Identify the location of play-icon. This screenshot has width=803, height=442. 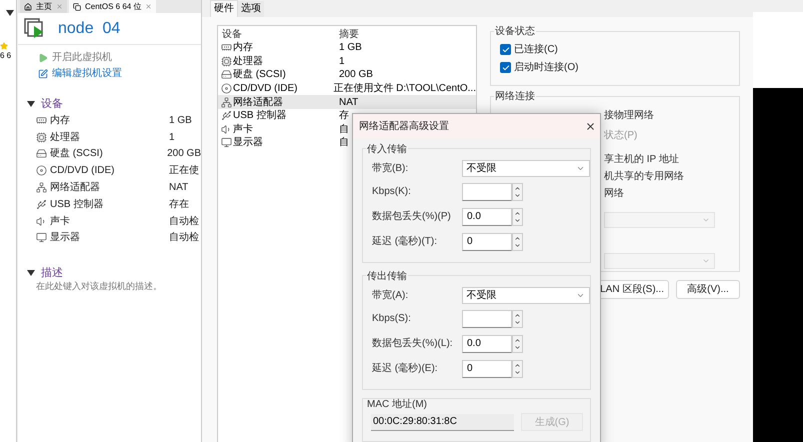
(43, 58).